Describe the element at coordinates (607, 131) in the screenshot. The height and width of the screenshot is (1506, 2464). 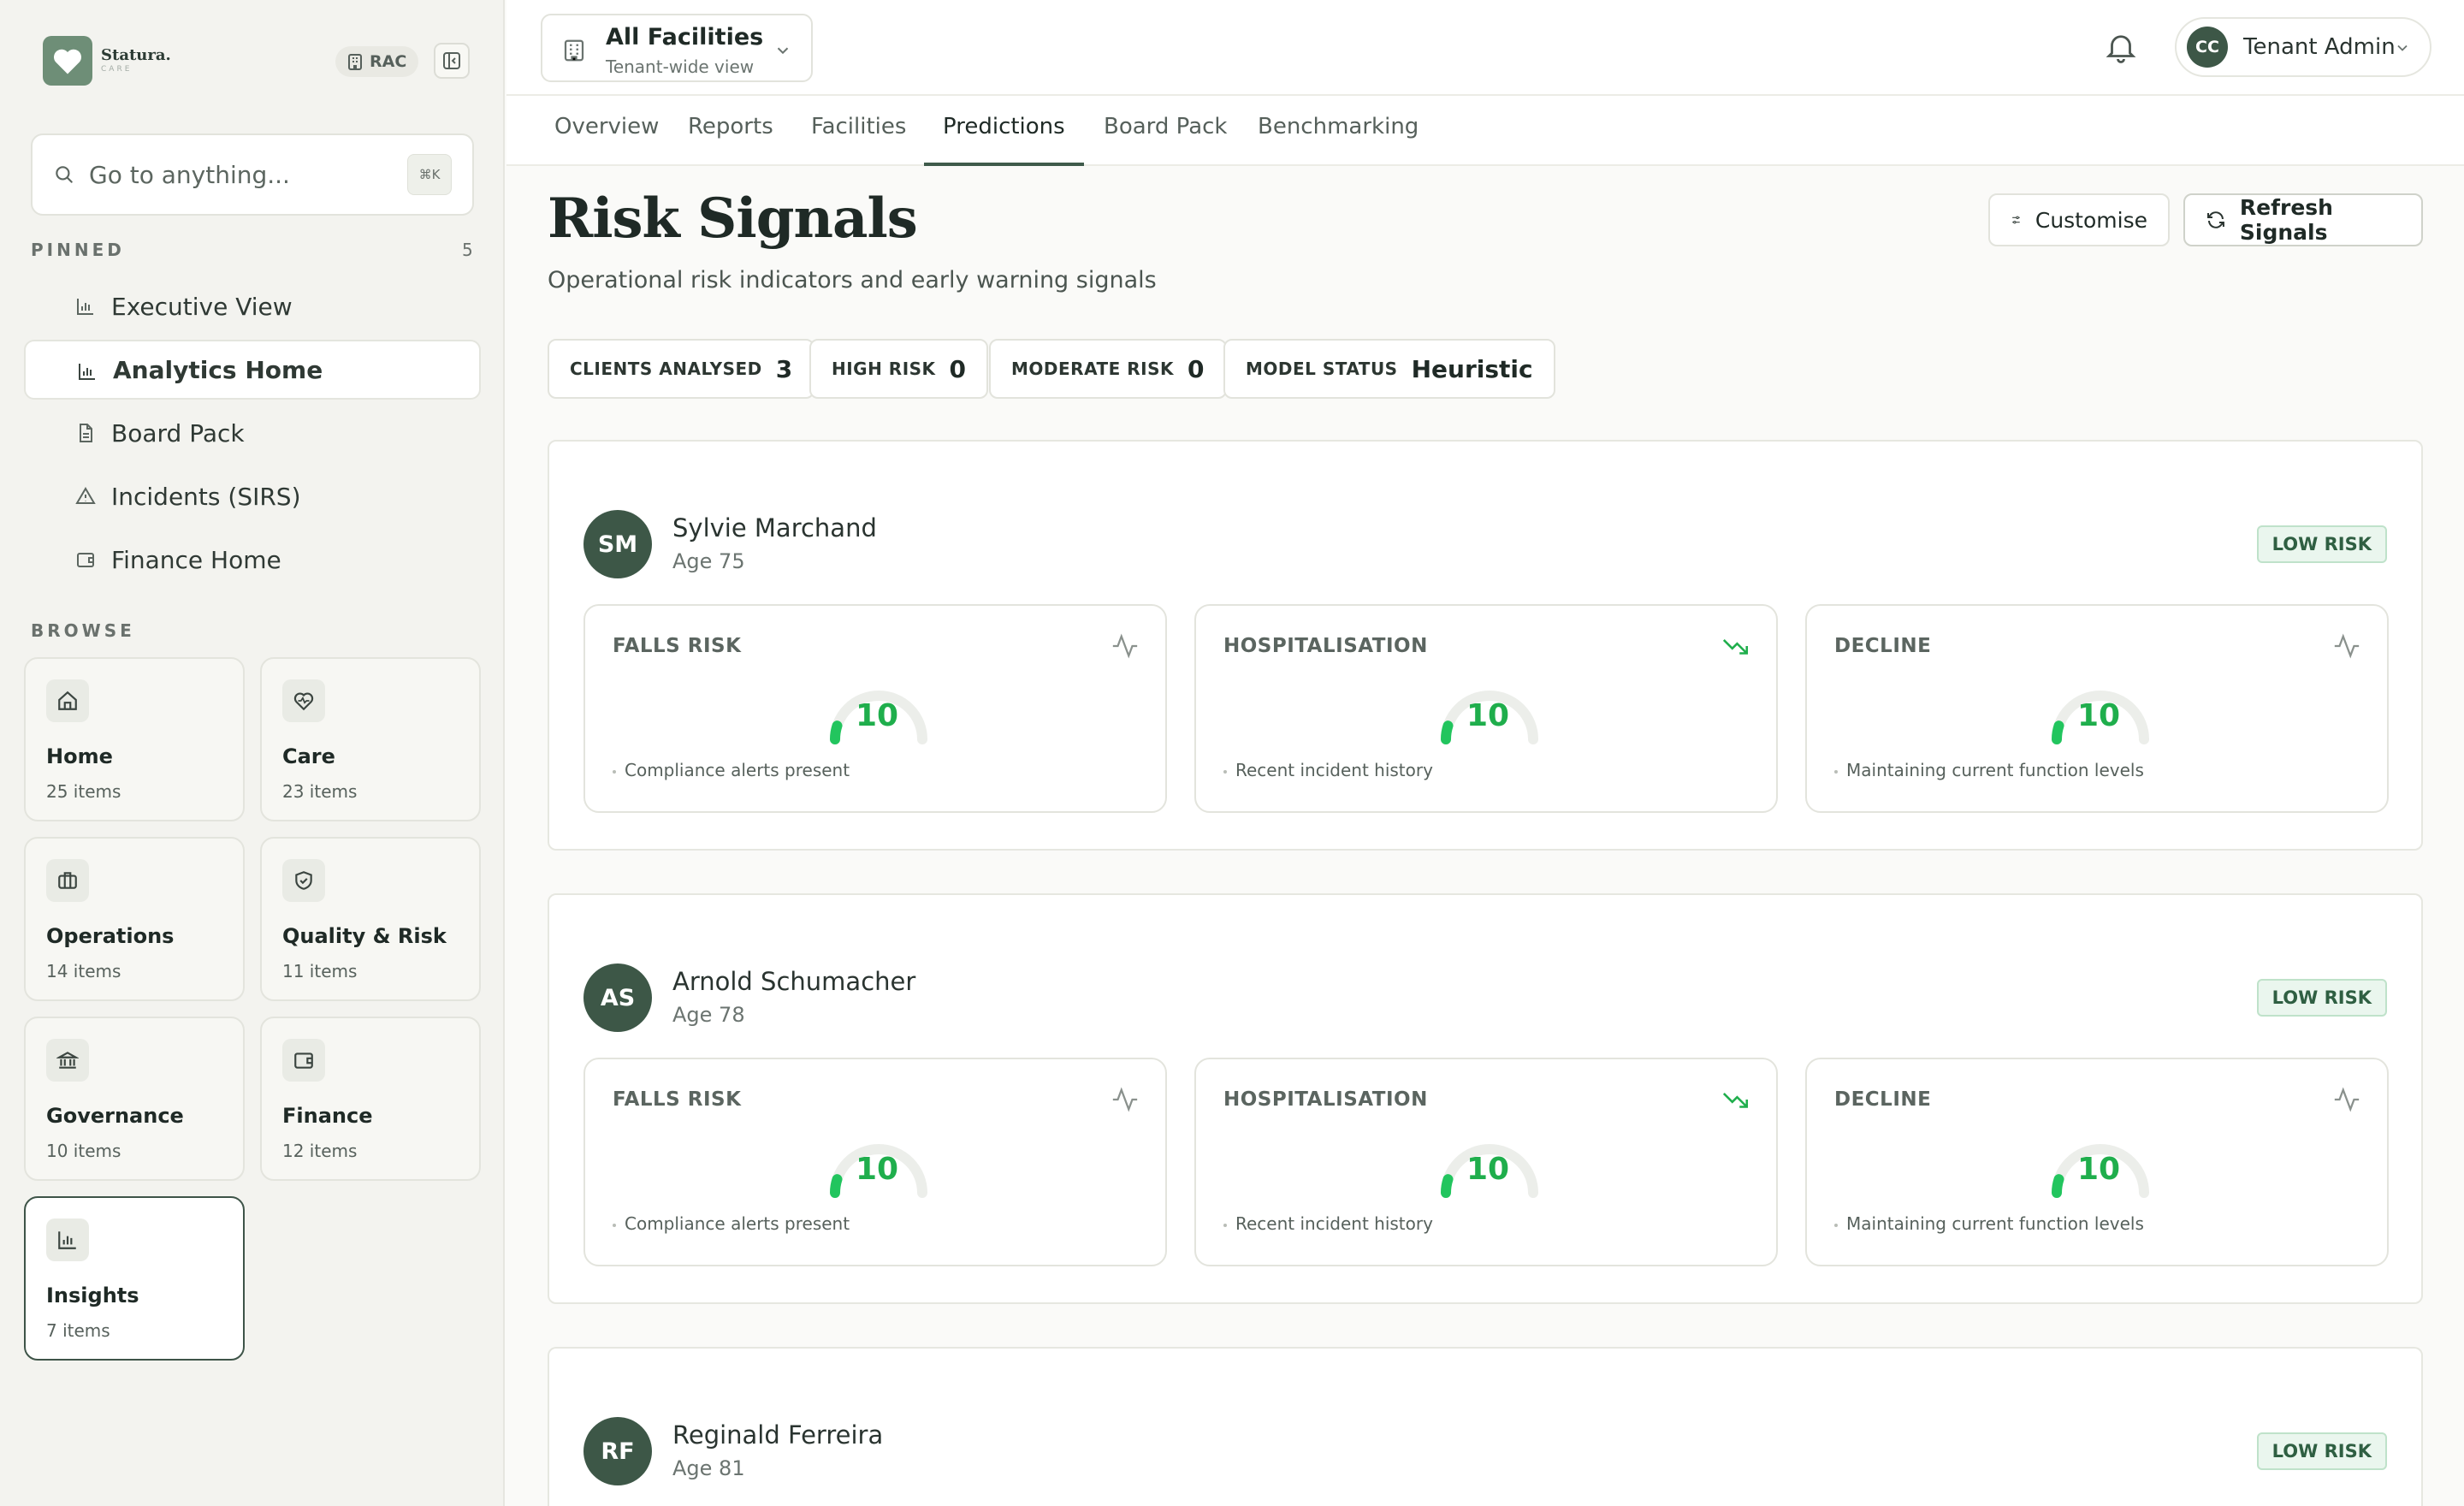
I see `tab-overview: Overview` at that location.